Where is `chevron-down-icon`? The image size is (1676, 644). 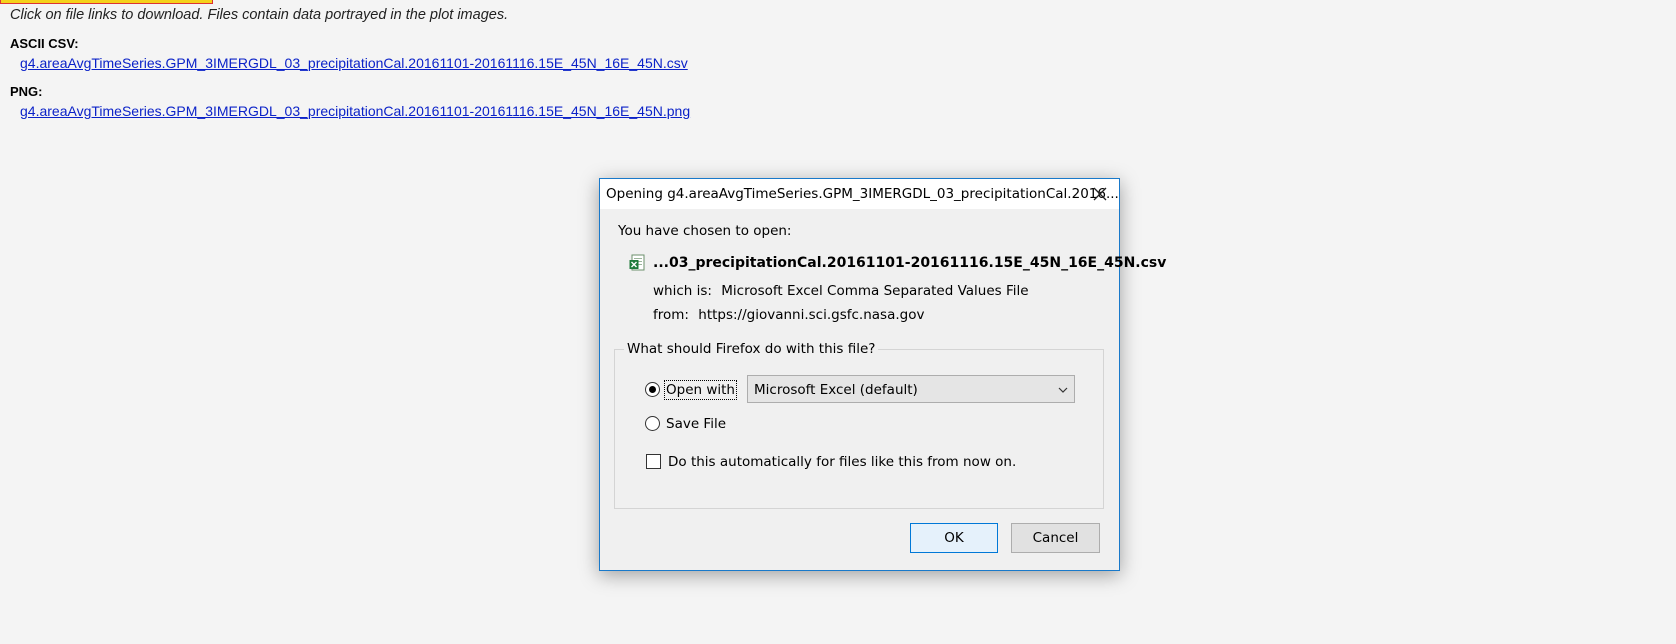 chevron-down-icon is located at coordinates (1063, 390).